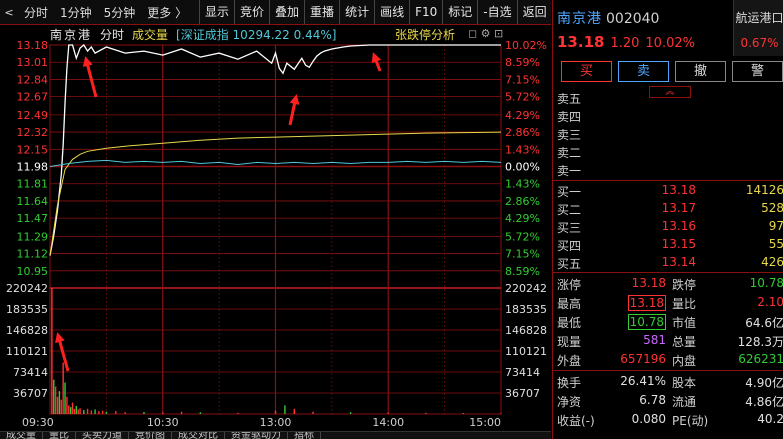 Image resolution: width=783 pixels, height=439 pixels. I want to click on ask-row: 卖一, so click(668, 171).